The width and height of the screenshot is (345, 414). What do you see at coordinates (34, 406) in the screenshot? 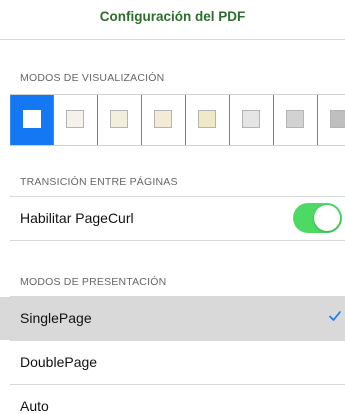
I see `option-label: Auto` at bounding box center [34, 406].